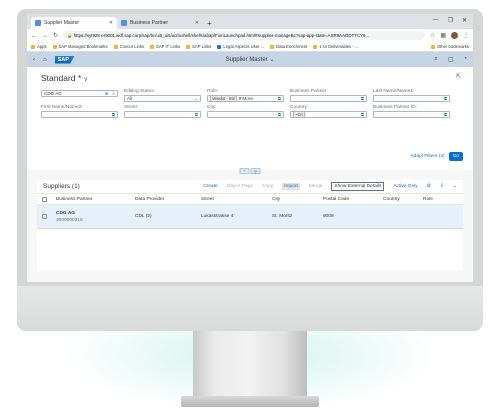 Image resolution: width=500 pixels, height=415 pixels. Describe the element at coordinates (411, 114) in the screenshot. I see `business-partner-id-input: ⧉` at that location.